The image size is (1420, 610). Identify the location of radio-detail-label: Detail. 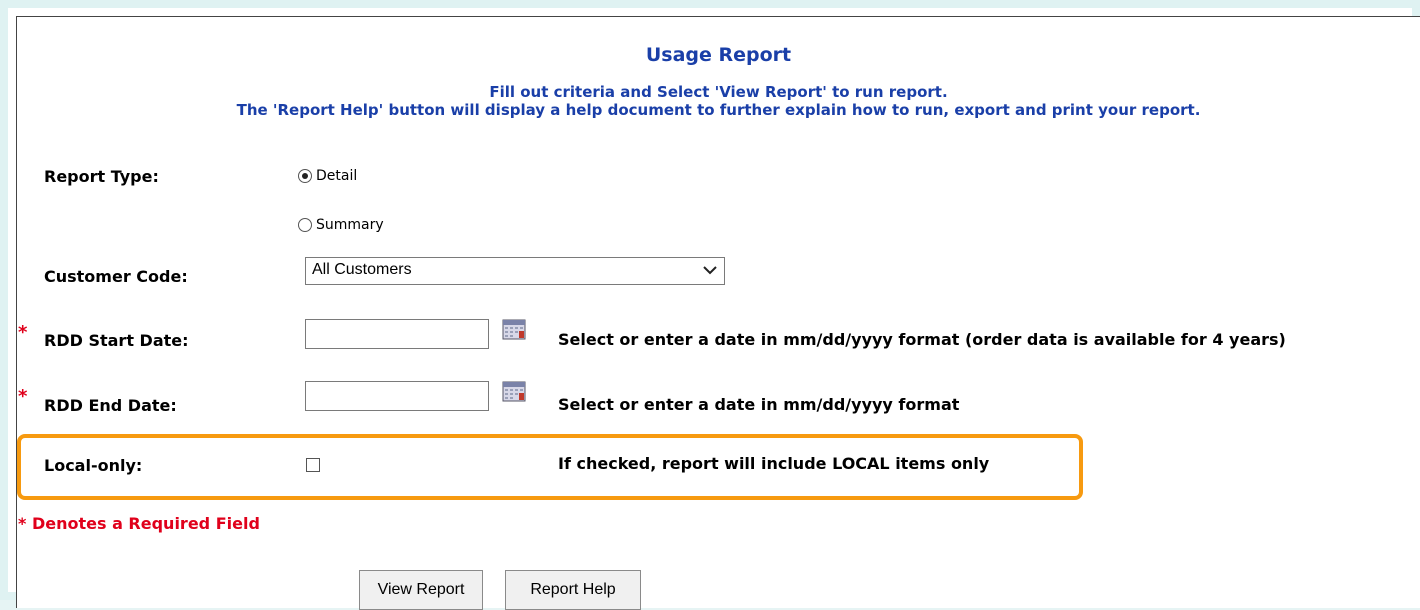
(337, 175).